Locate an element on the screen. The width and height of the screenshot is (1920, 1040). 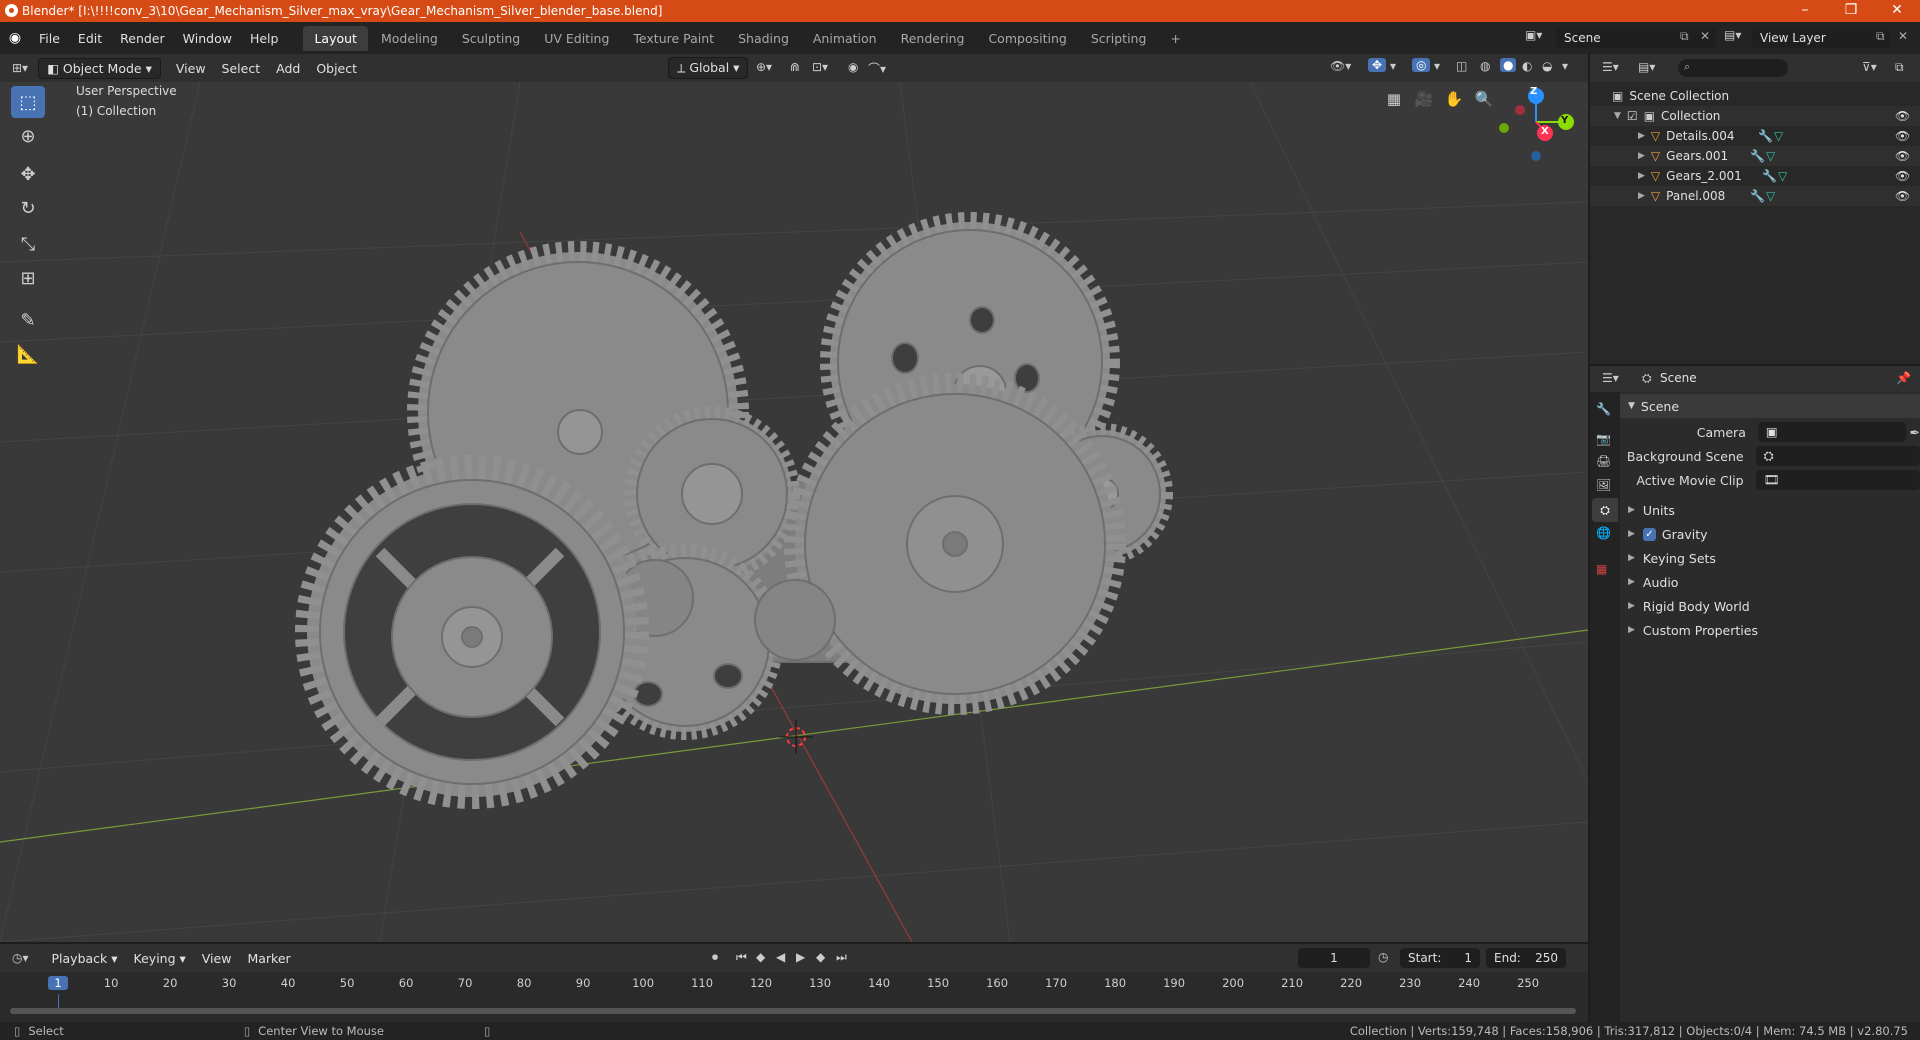
minimize-button: – is located at coordinates (1805, 11).